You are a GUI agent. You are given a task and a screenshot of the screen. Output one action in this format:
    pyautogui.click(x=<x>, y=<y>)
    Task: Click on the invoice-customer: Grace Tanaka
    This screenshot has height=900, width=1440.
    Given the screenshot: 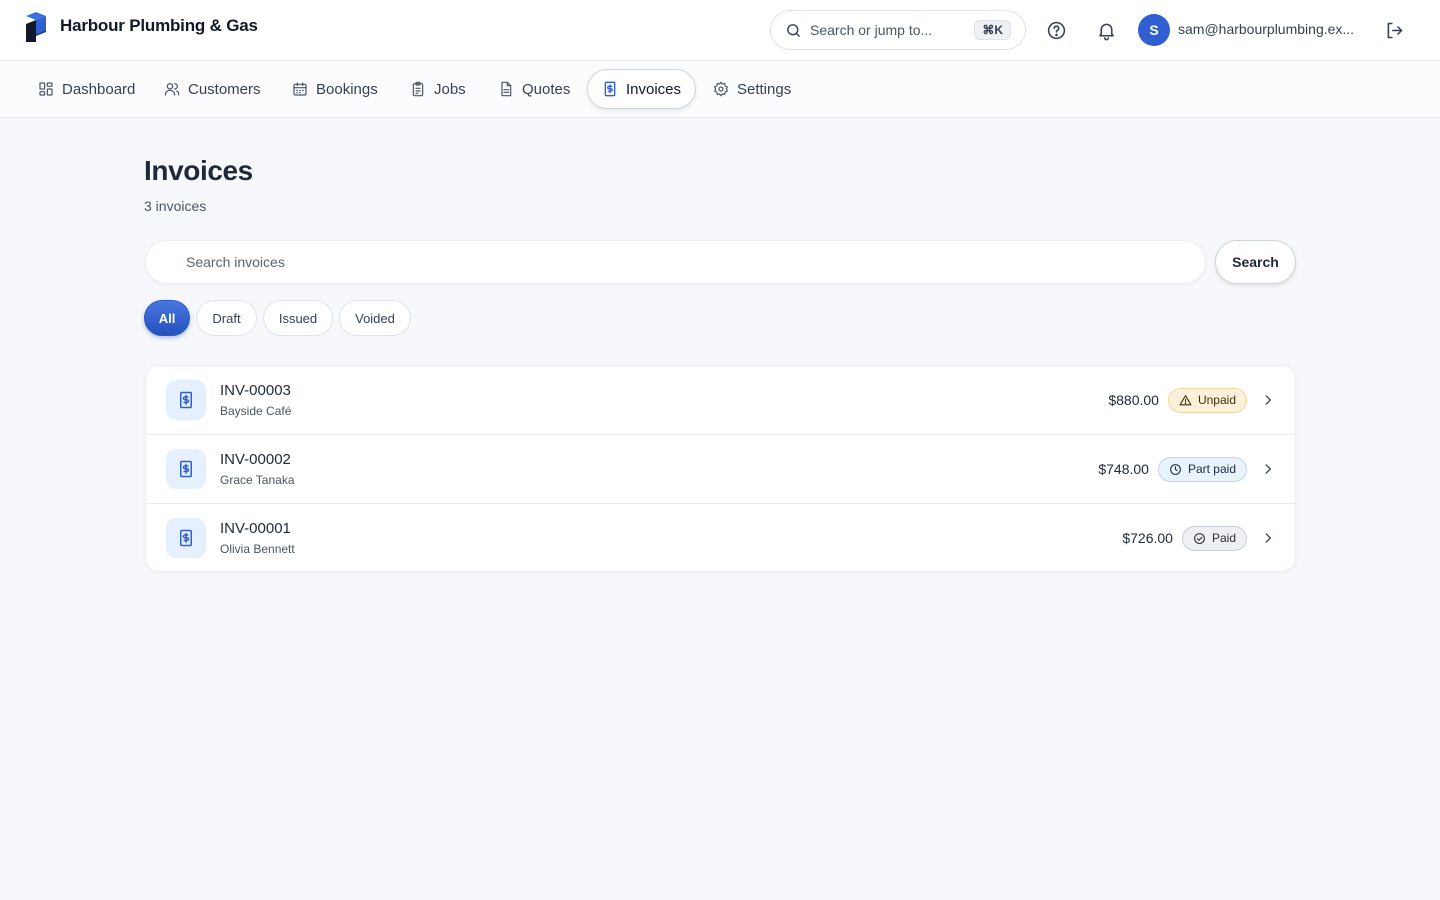 What is the action you would take?
    pyautogui.click(x=257, y=480)
    